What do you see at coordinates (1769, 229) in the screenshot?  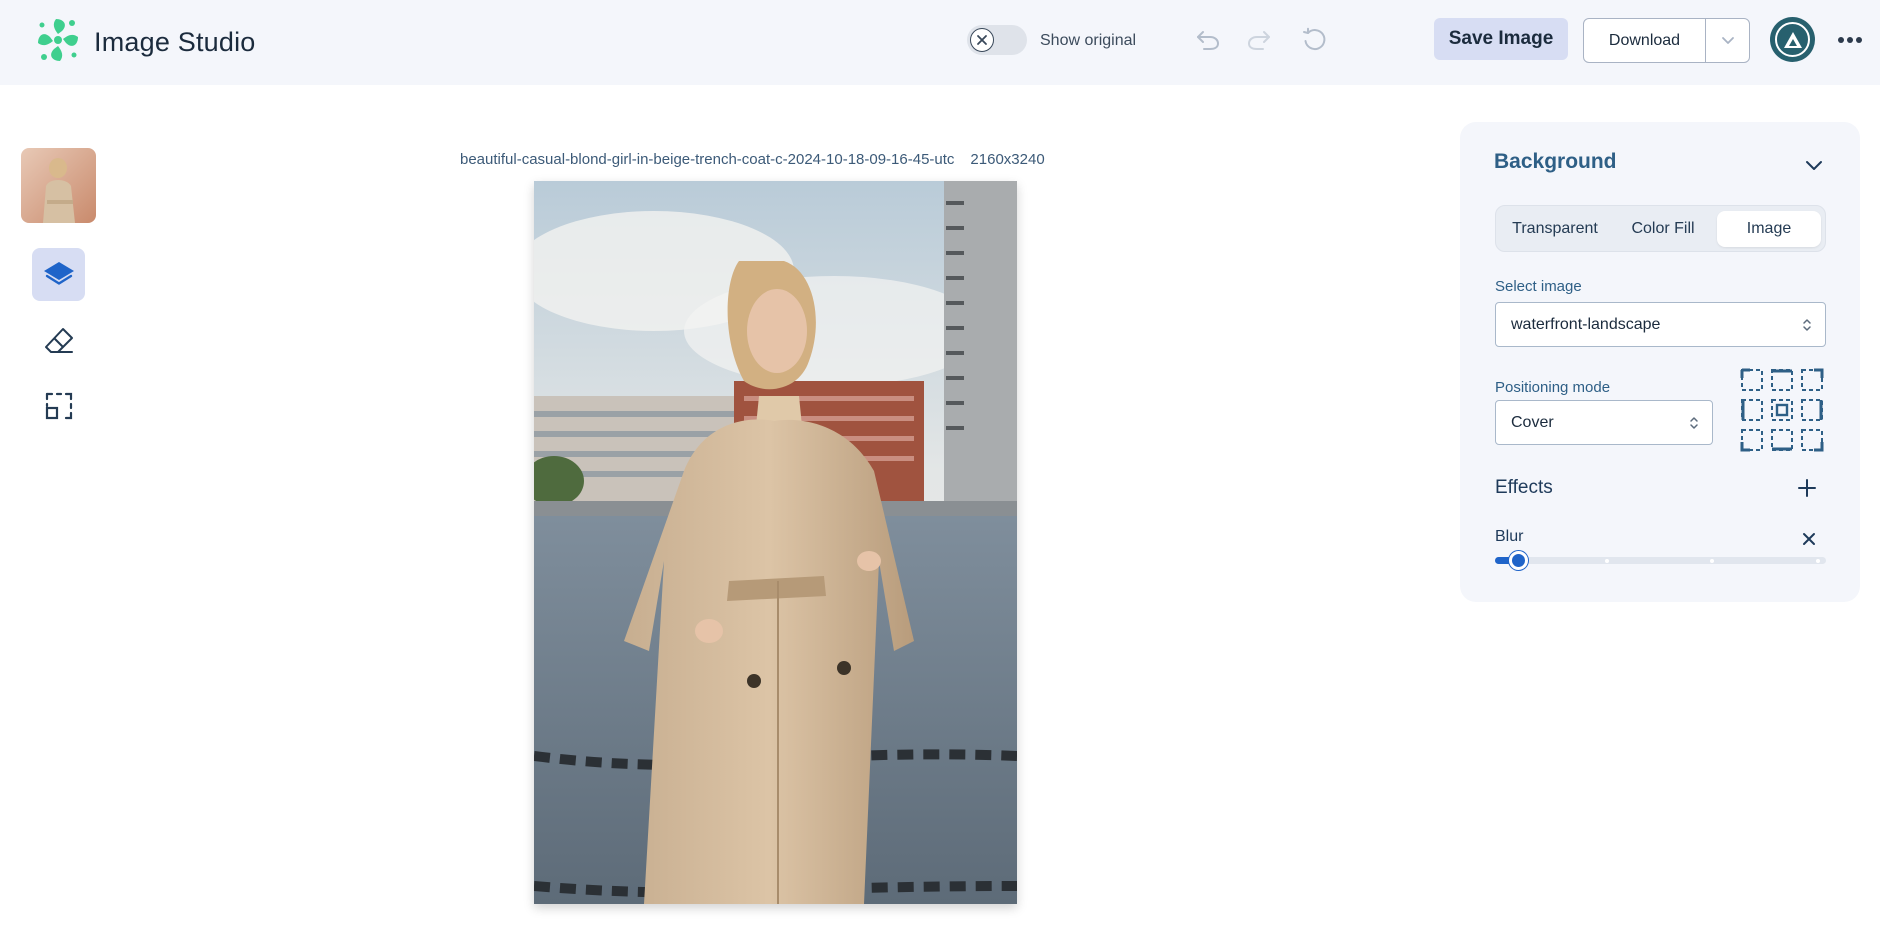 I see `segment-image: Image` at bounding box center [1769, 229].